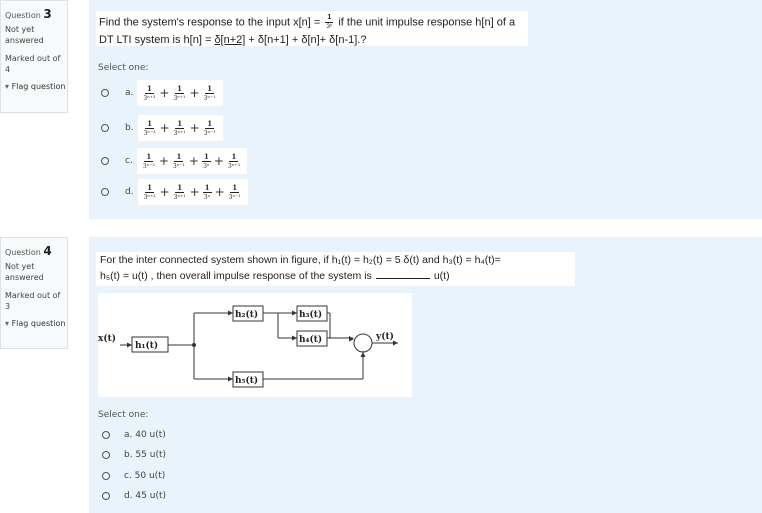 This screenshot has width=762, height=513. I want to click on question-4-marks: Marked out of 3, so click(33, 300).